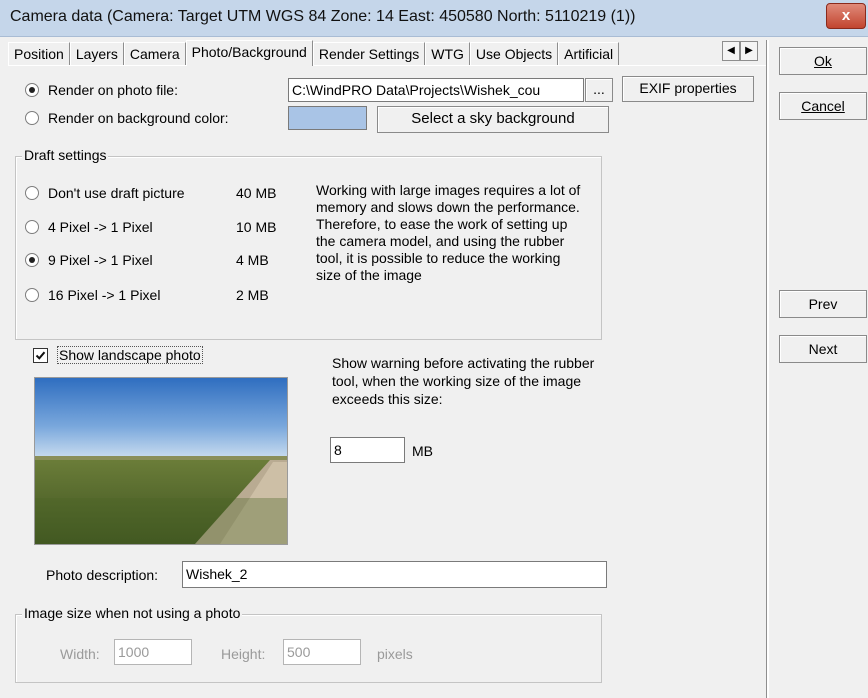 This screenshot has height=698, width=868. What do you see at coordinates (243, 654) in the screenshot?
I see `height-label: Height:` at bounding box center [243, 654].